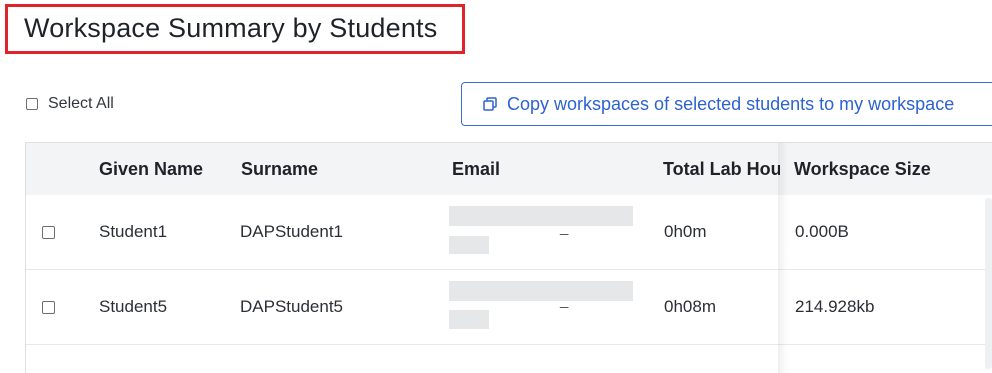 This screenshot has height=373, width=992. What do you see at coordinates (862, 169) in the screenshot?
I see `header-workspace-size: Workspace Size` at bounding box center [862, 169].